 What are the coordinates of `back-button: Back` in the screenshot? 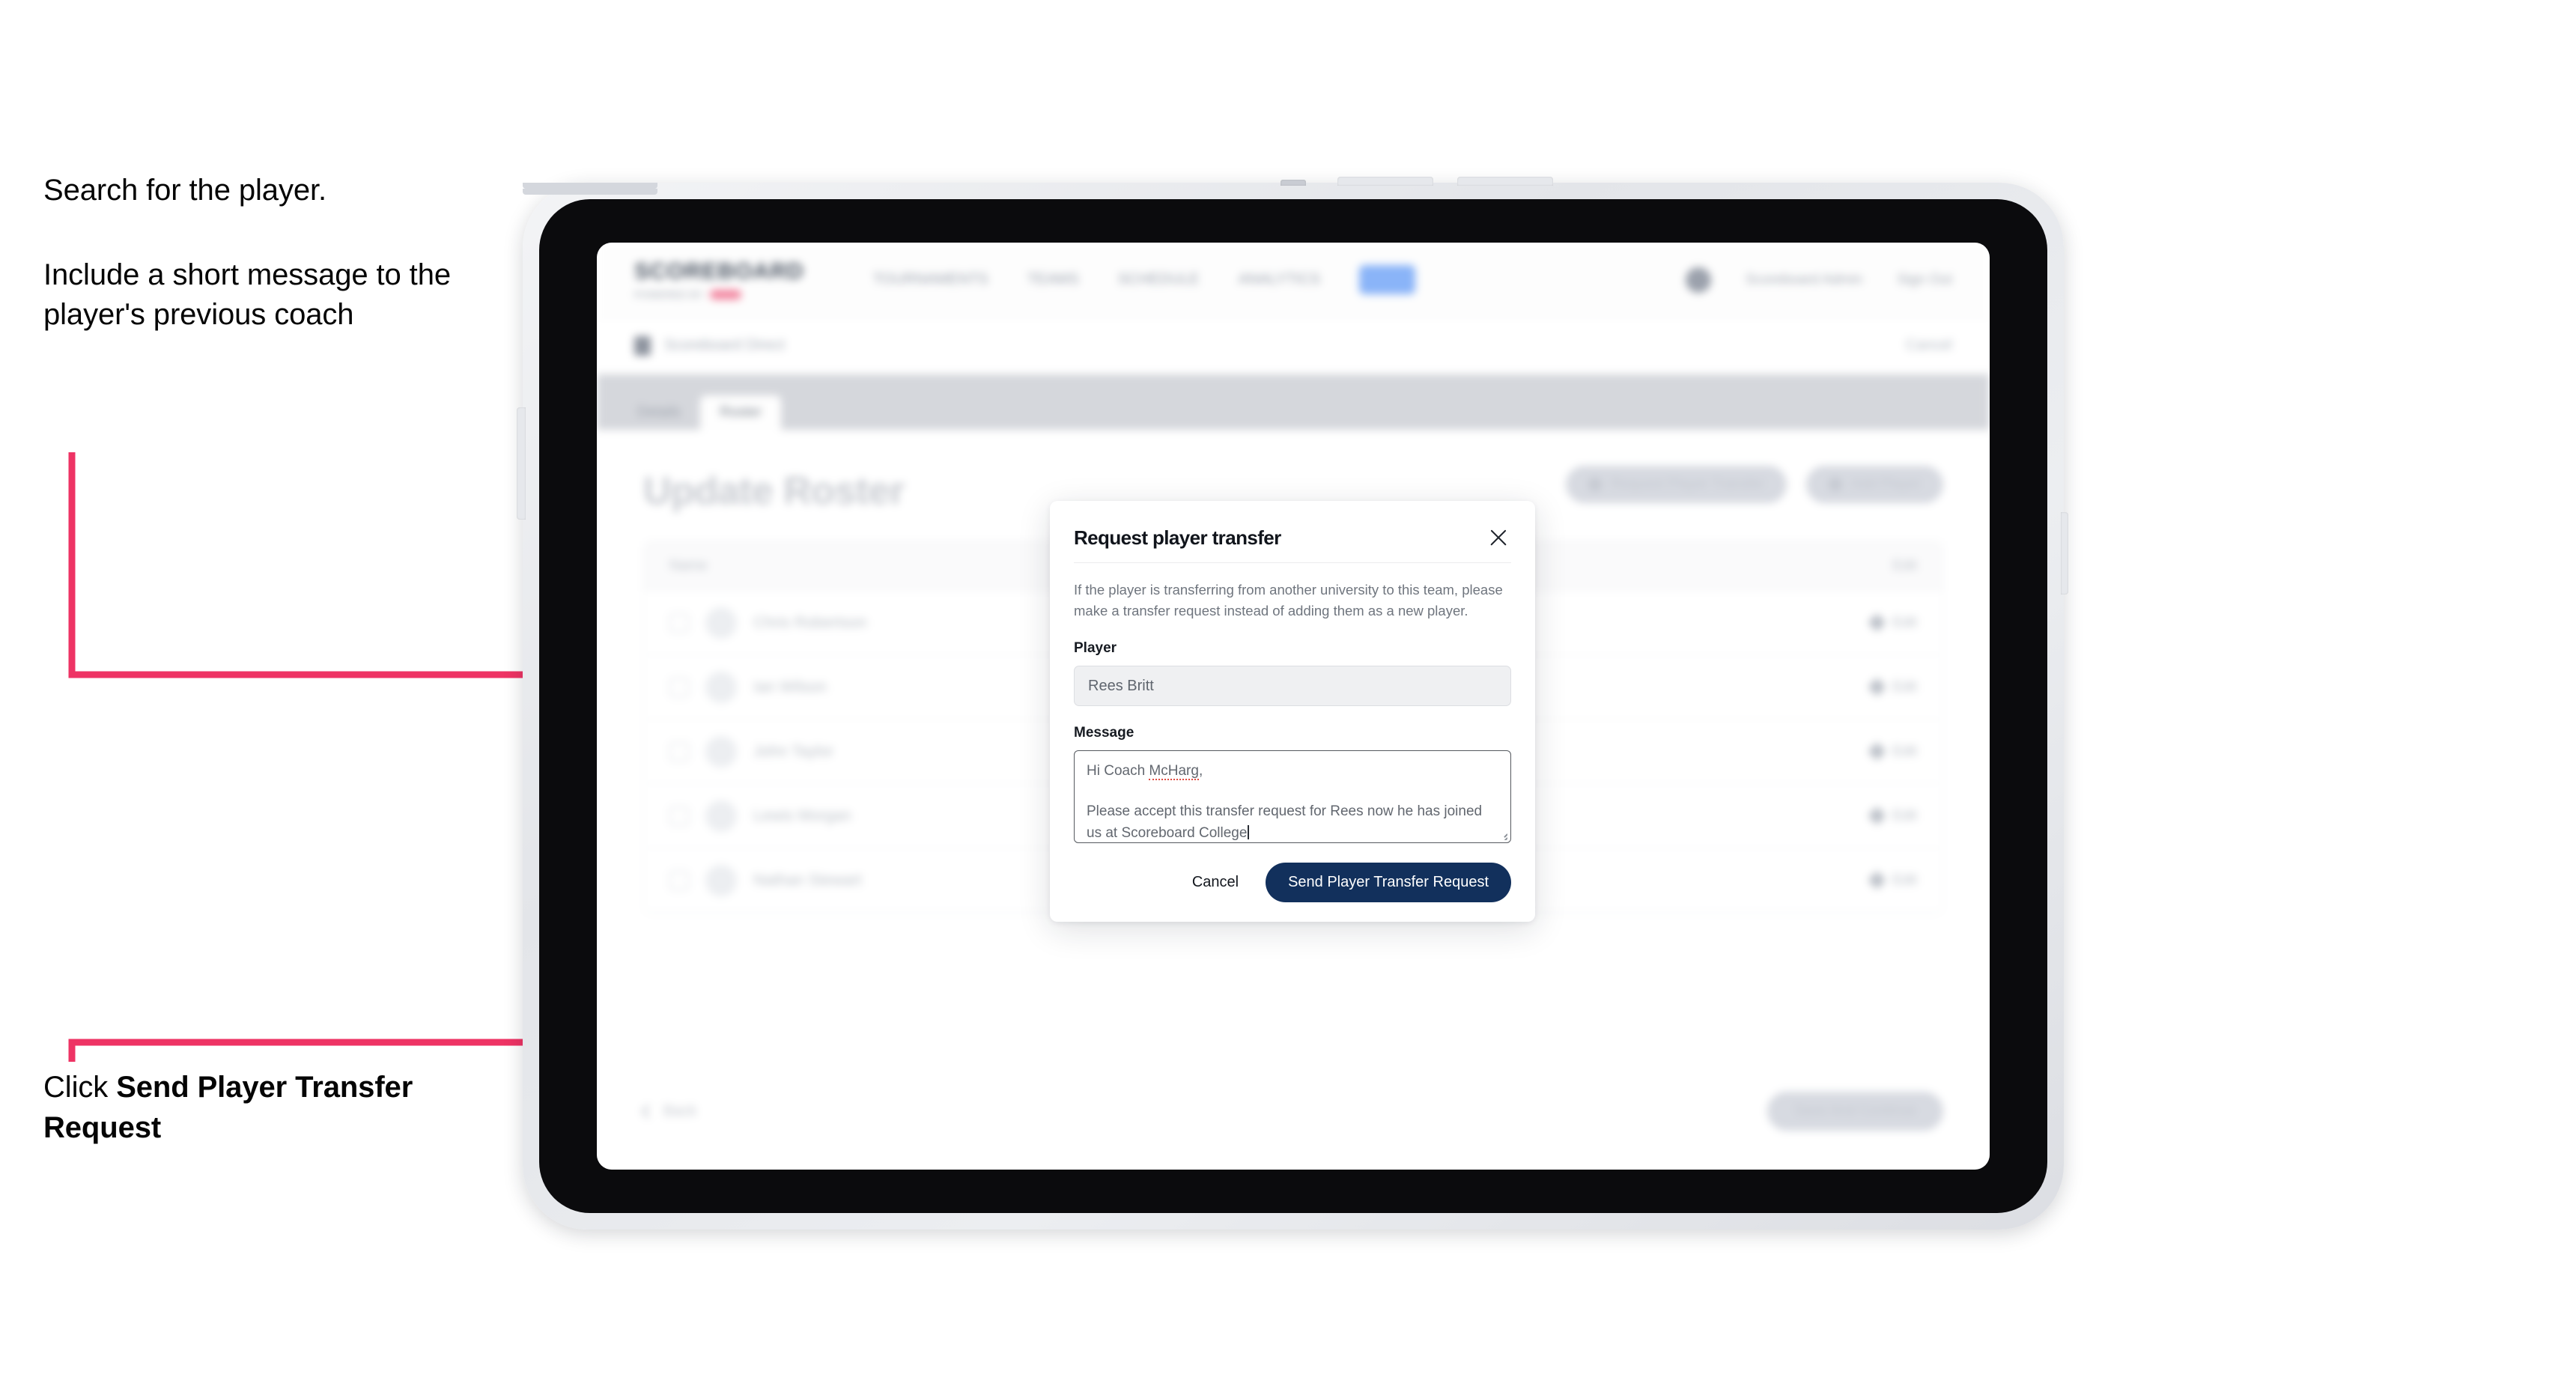 It's located at (669, 1111).